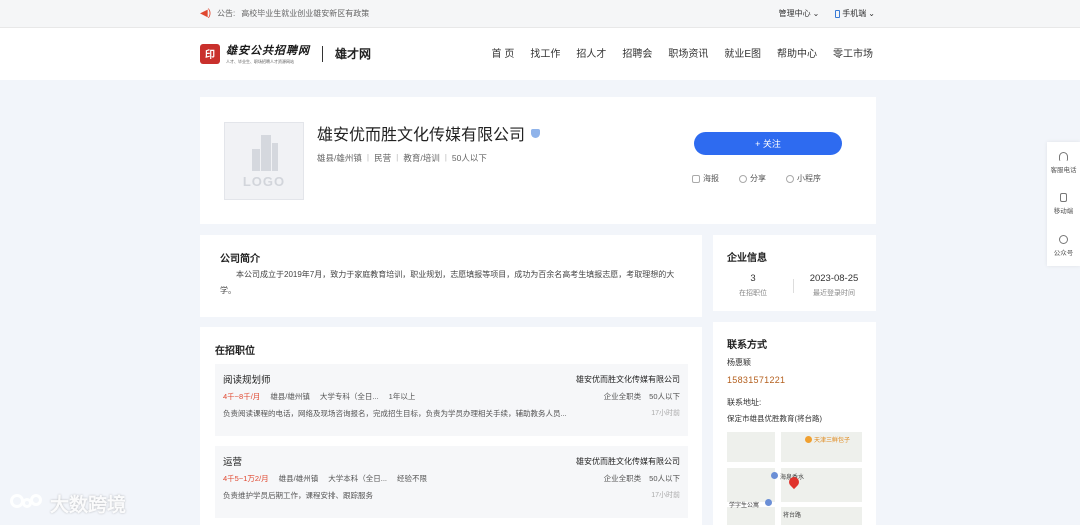  What do you see at coordinates (752, 178) in the screenshot?
I see `share-action: 分享` at bounding box center [752, 178].